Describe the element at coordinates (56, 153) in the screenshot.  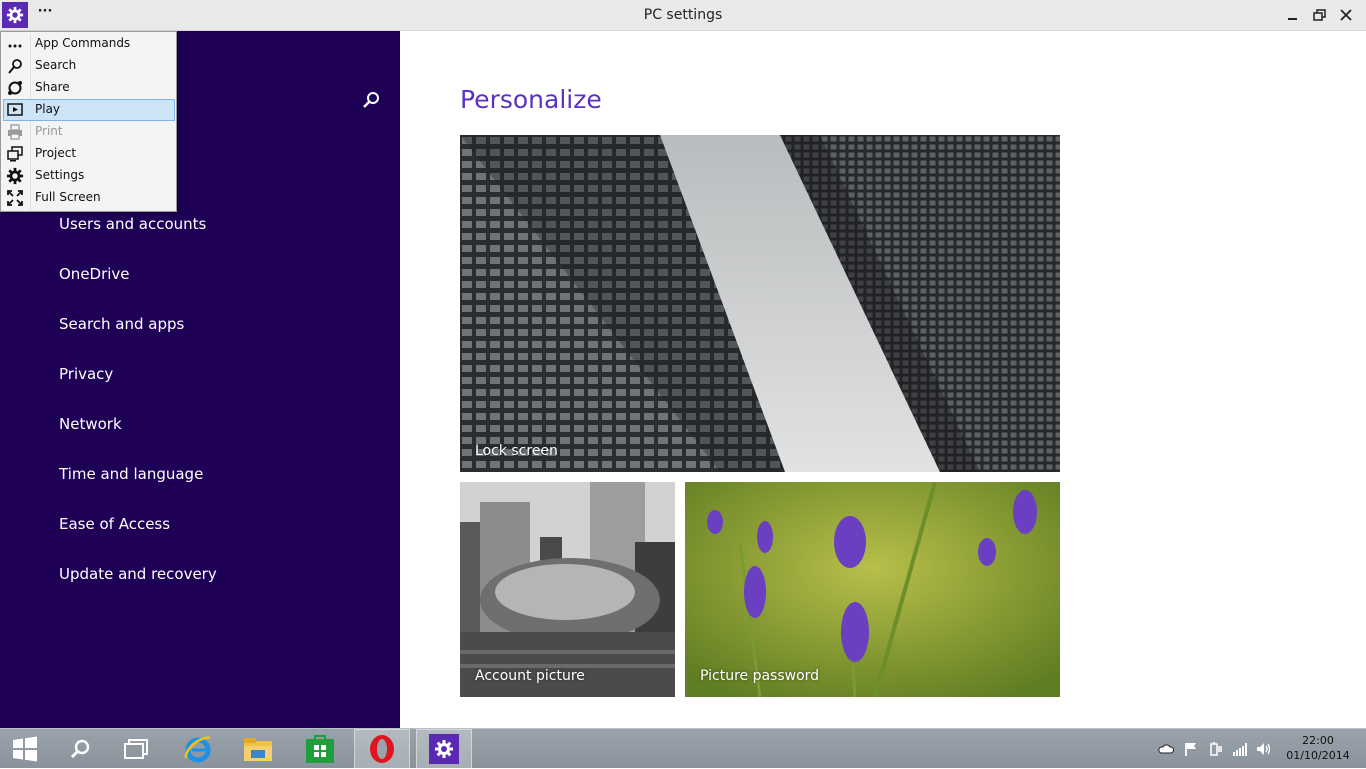
I see `menu-item-label: Project` at that location.